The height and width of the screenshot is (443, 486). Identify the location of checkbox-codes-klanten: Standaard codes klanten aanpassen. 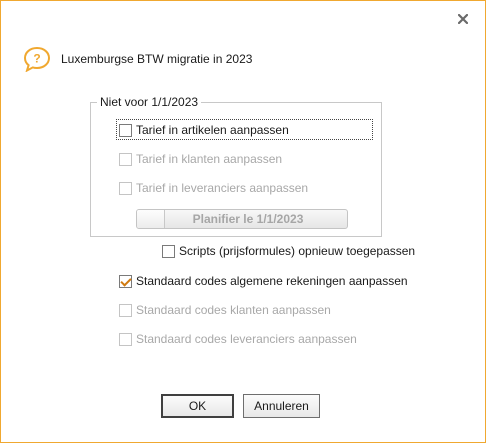
(225, 310).